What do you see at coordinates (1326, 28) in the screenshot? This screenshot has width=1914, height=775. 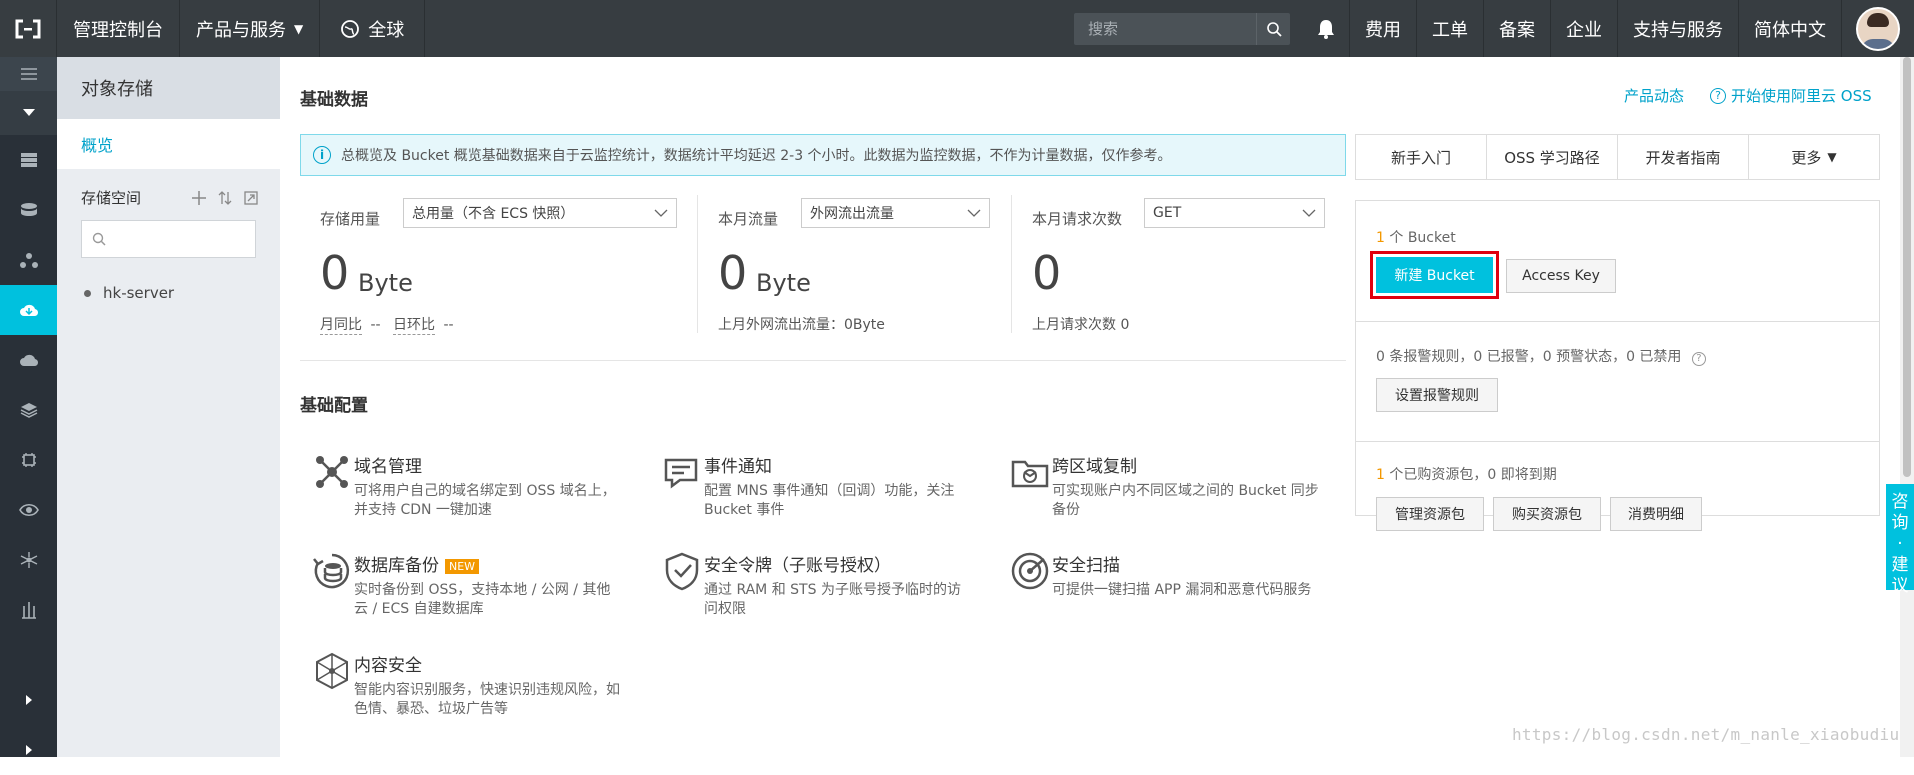 I see `bell-icon` at bounding box center [1326, 28].